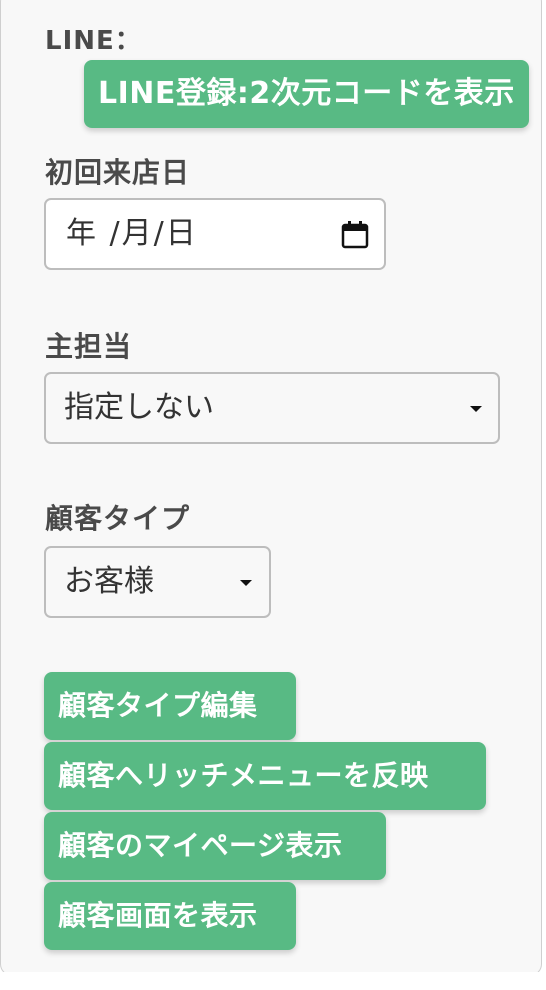 The image size is (546, 990). What do you see at coordinates (118, 518) in the screenshot?
I see `customer-type-label: 顧客タイプ` at bounding box center [118, 518].